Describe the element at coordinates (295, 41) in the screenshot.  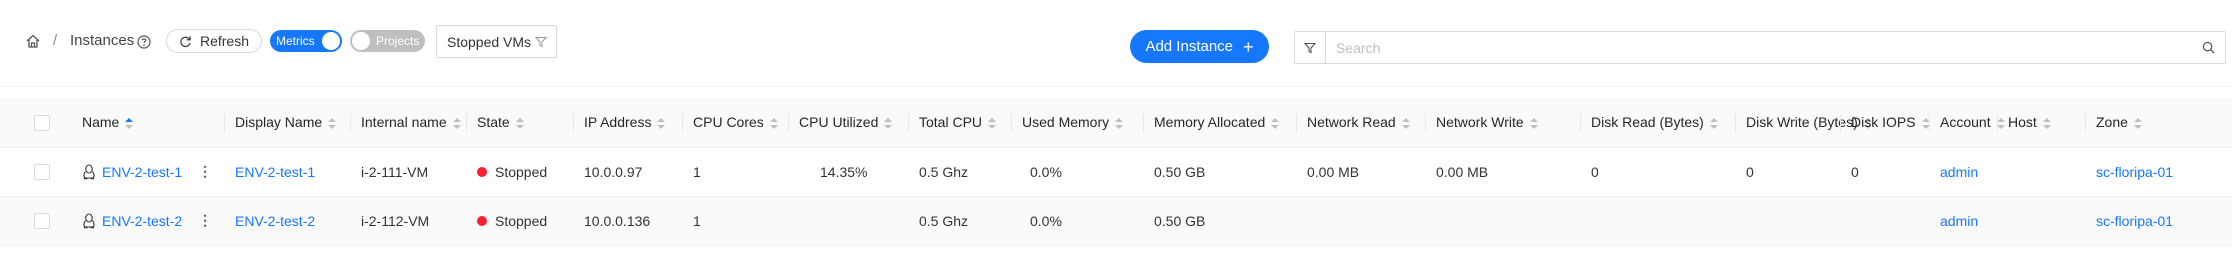
I see `metrics-label: Metrics` at that location.